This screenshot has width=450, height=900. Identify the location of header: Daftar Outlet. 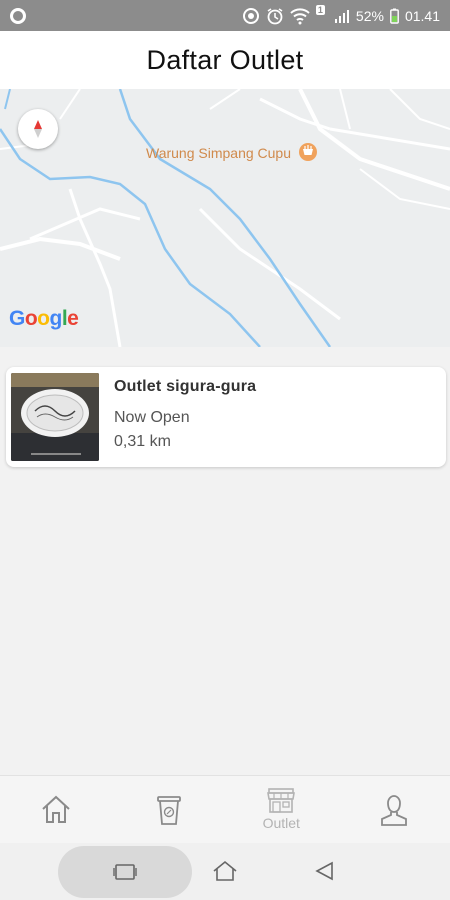
(225, 60).